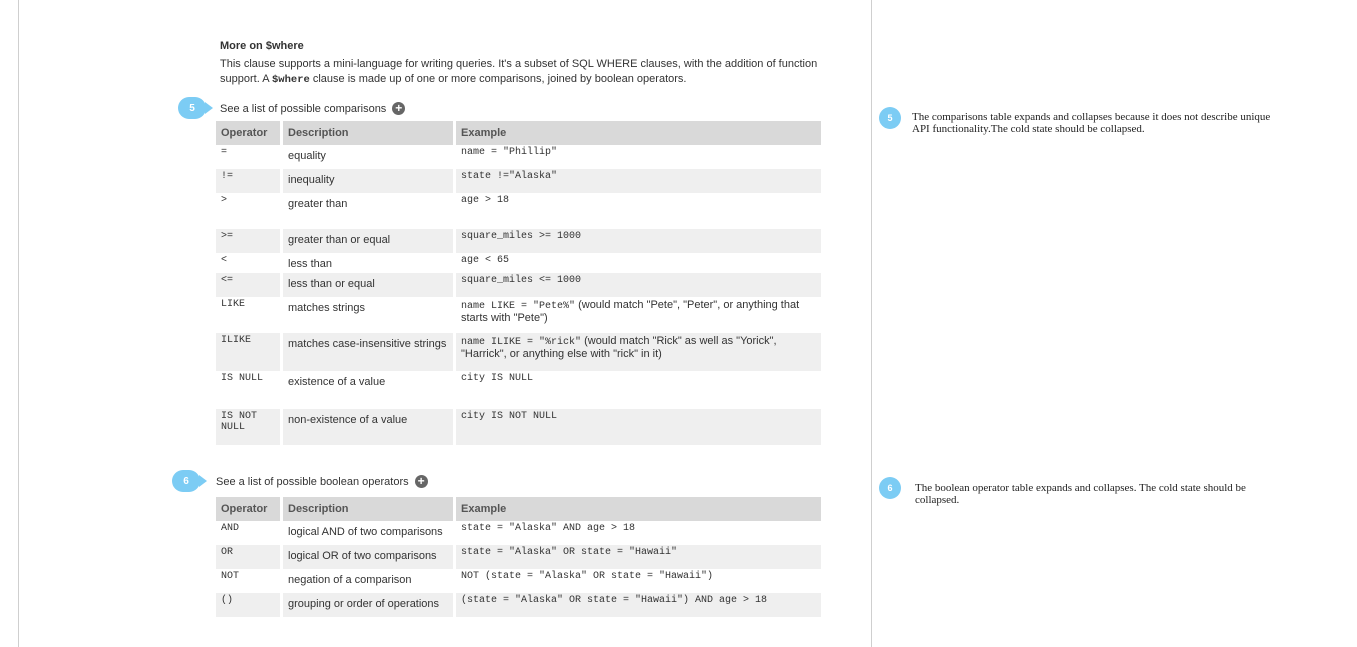 The image size is (1357, 647). Describe the element at coordinates (521, 236) in the screenshot. I see `example-code: square_miles >= 1000` at that location.